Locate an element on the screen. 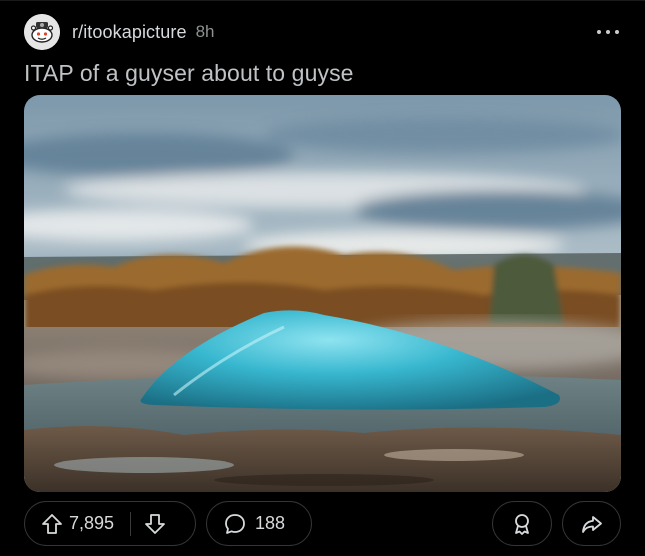 Image resolution: width=645 pixels, height=556 pixels. comments-button: 188 is located at coordinates (259, 523).